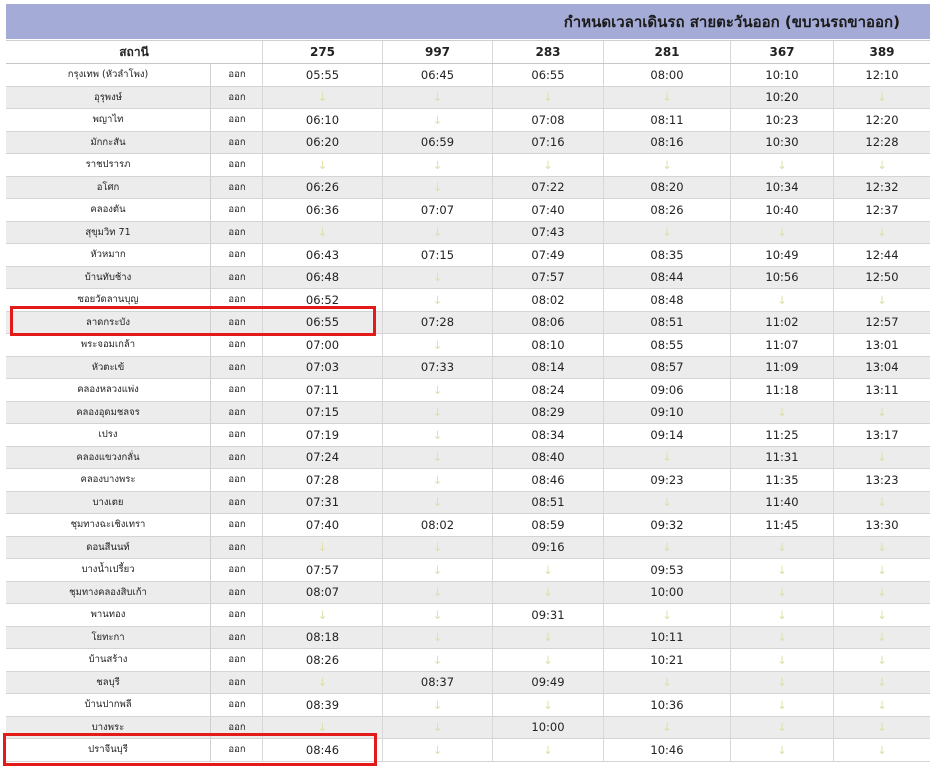 The image size is (932, 768). What do you see at coordinates (322, 210) in the screenshot?
I see `departure-time: 06:36` at bounding box center [322, 210].